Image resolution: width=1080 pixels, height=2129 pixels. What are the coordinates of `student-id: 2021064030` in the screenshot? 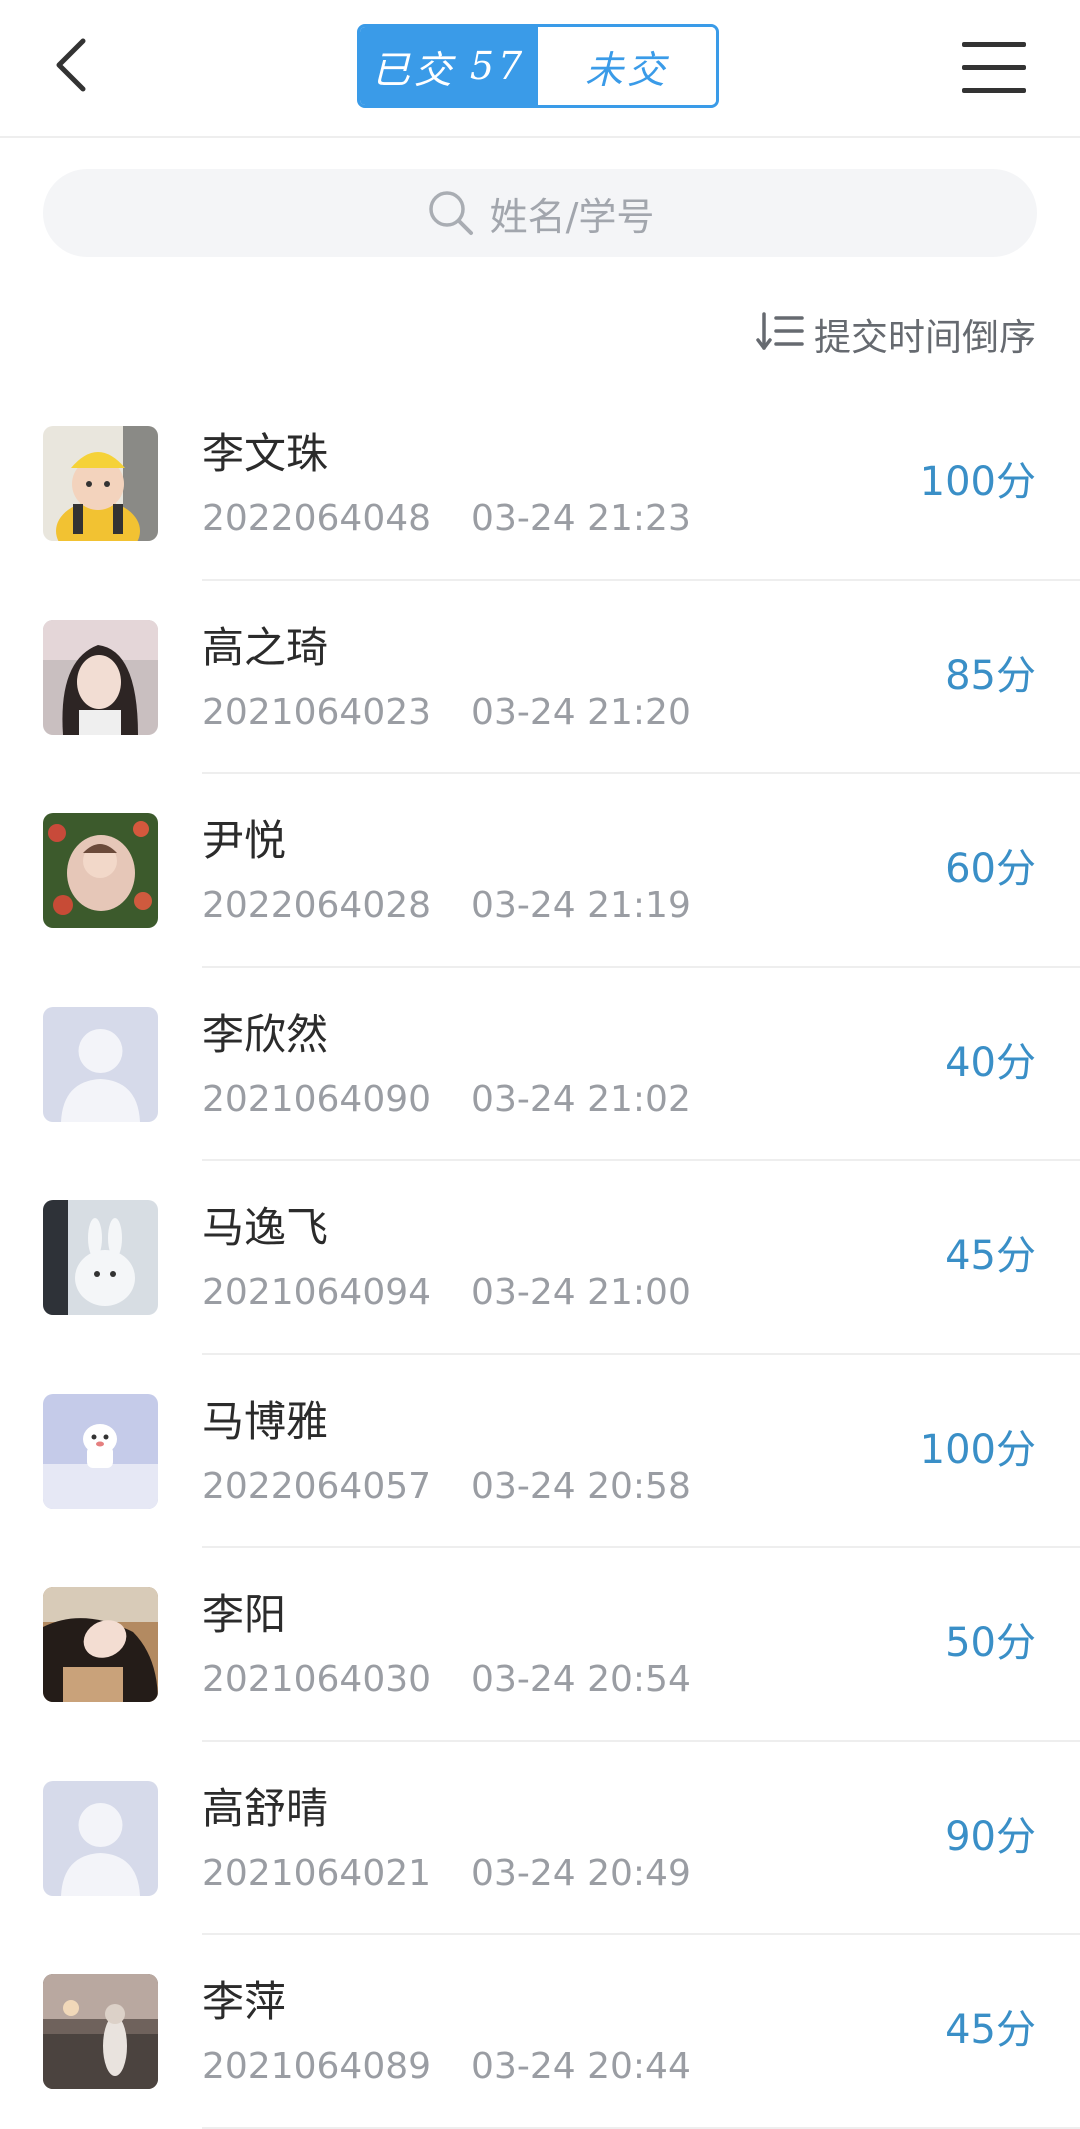 It's located at (317, 1679).